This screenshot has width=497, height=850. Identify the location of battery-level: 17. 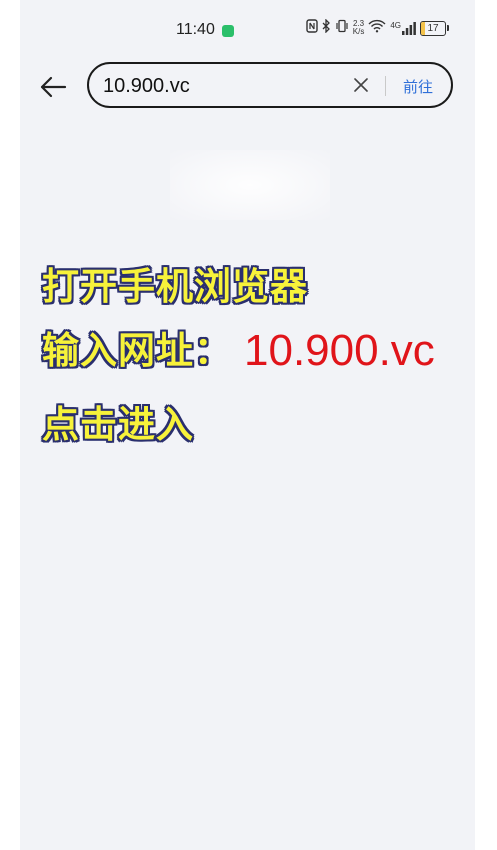
(433, 28).